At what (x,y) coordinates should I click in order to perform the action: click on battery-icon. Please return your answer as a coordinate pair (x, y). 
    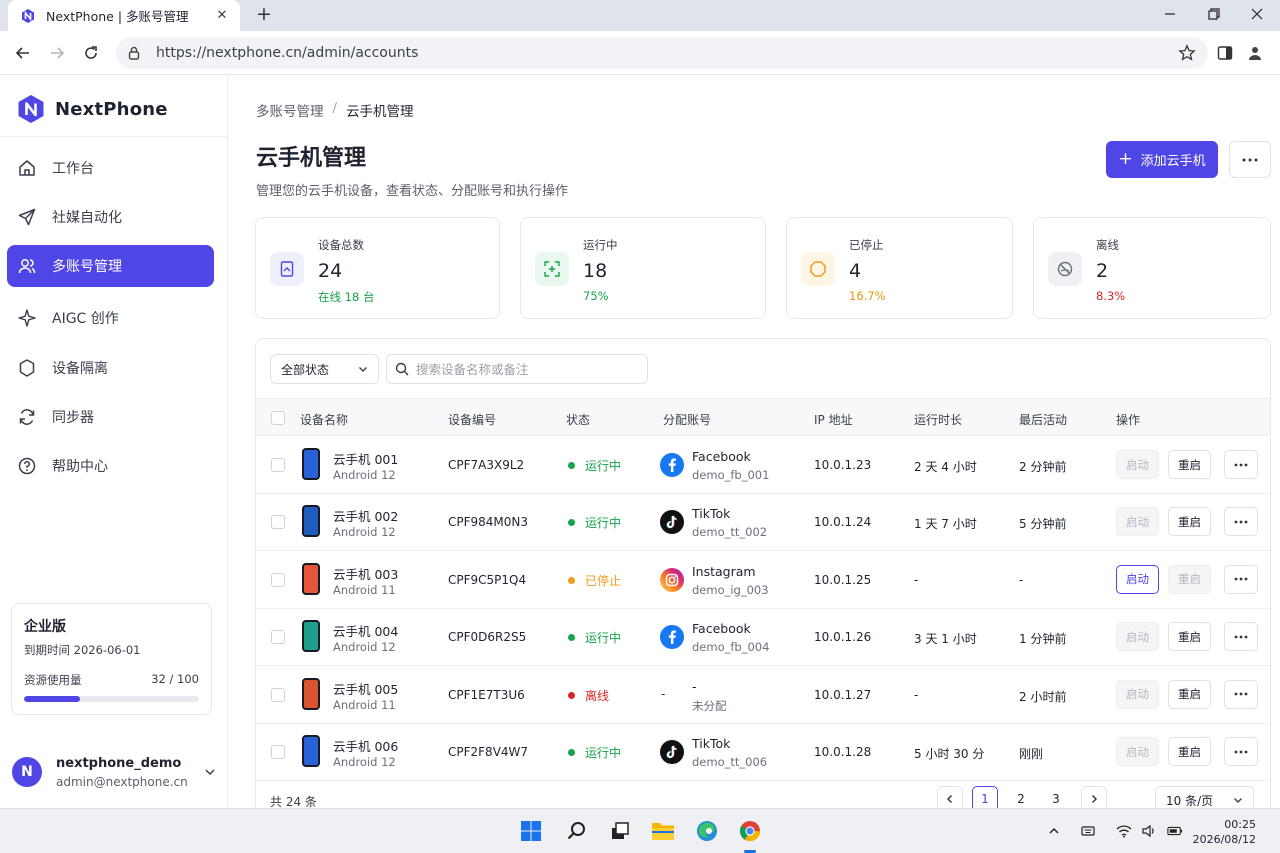
    Looking at the image, I should click on (1175, 831).